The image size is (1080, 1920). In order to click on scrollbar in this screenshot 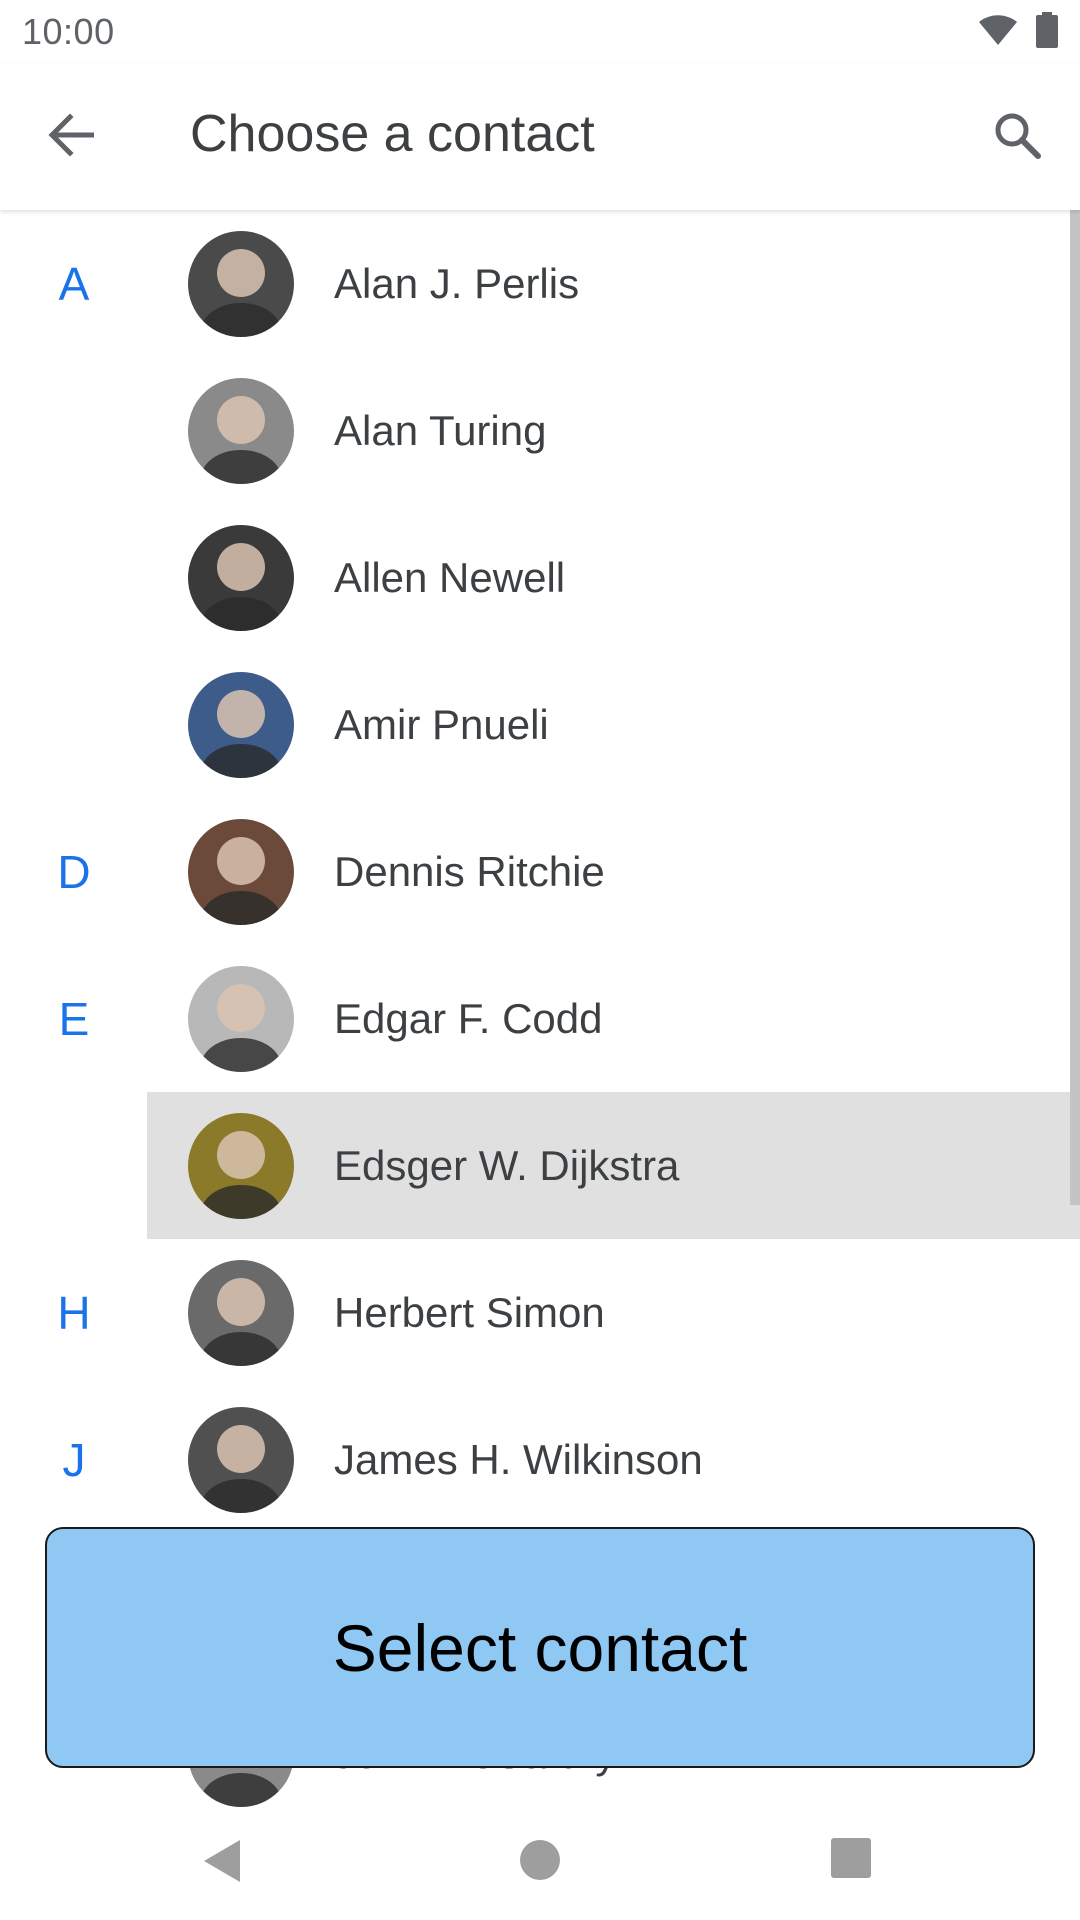, I will do `click(1075, 707)`.